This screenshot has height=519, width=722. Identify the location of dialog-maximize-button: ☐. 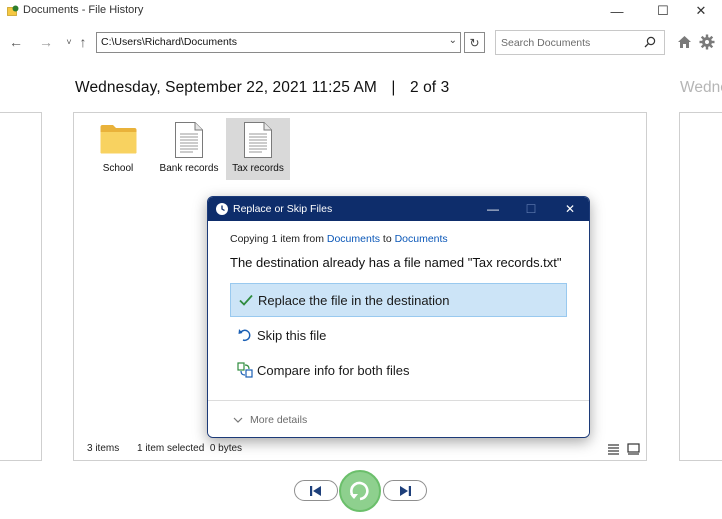
(531, 209).